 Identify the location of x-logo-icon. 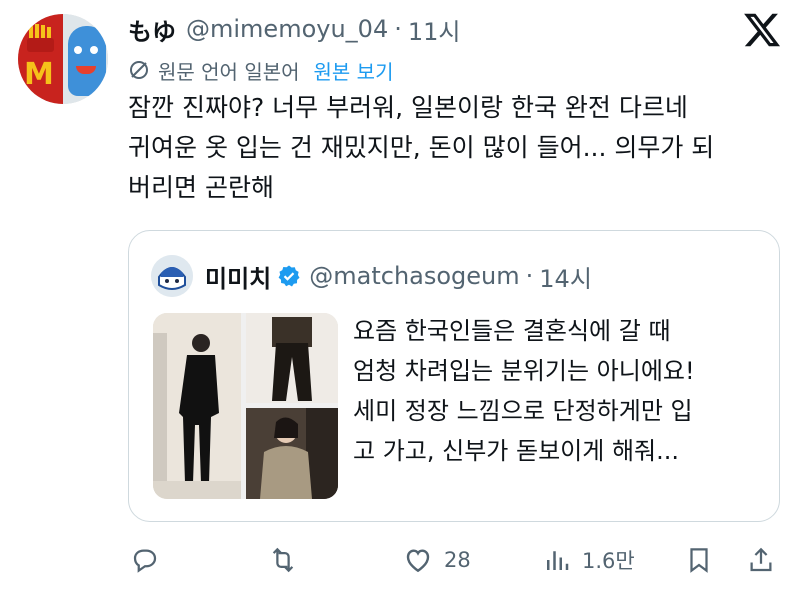
(762, 30).